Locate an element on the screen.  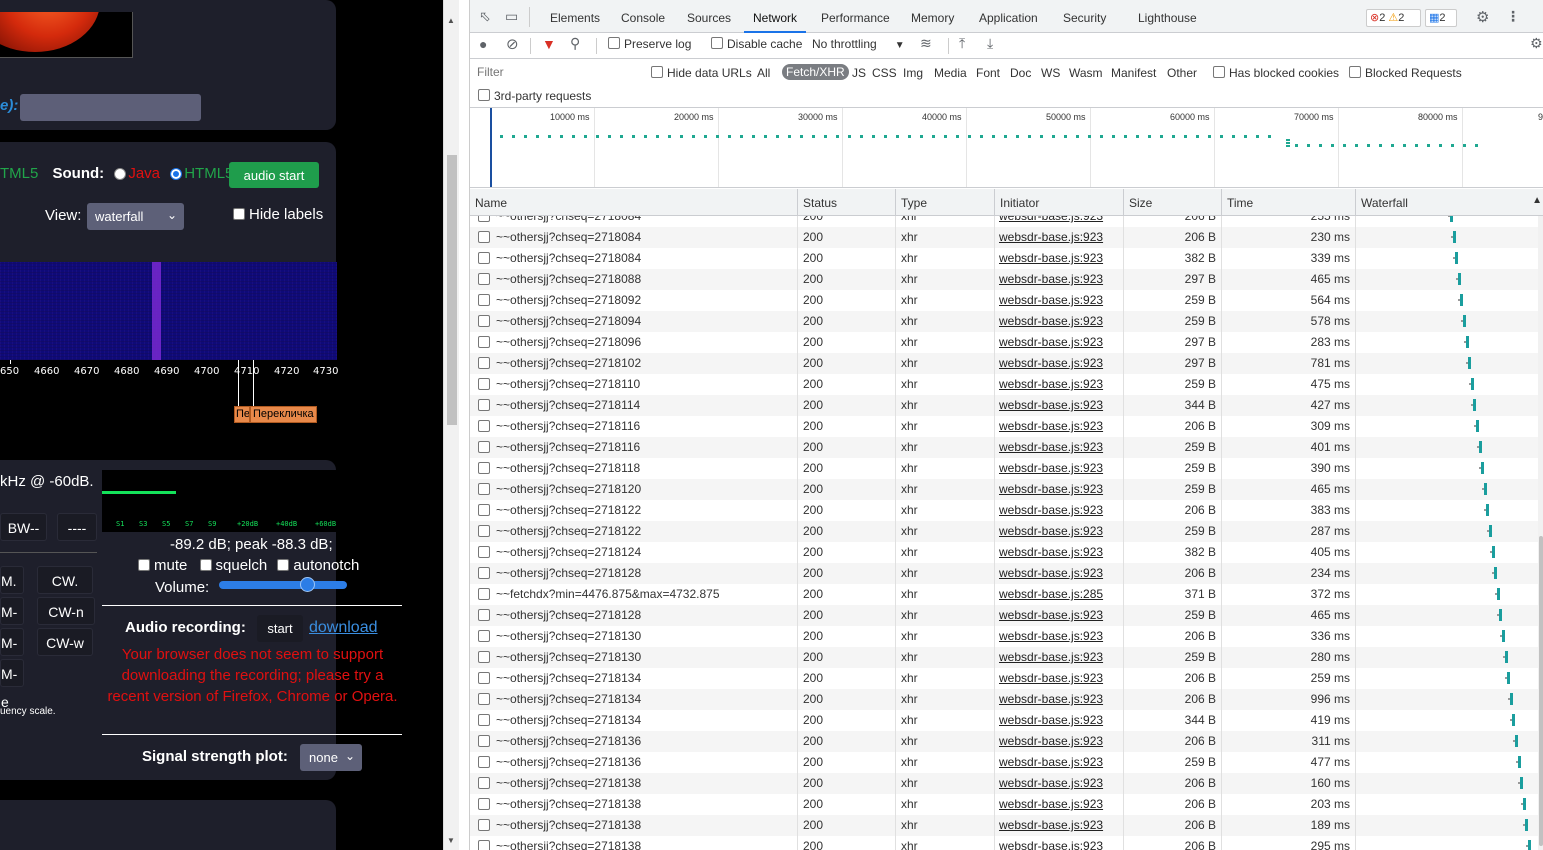
third-party-checkbox is located at coordinates (484, 95).